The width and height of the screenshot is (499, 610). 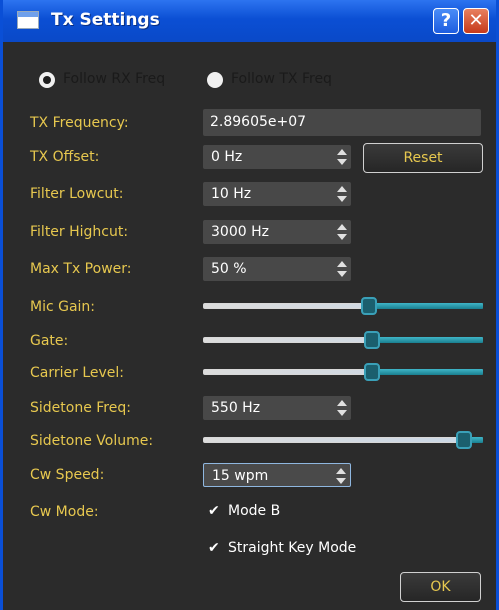 What do you see at coordinates (77, 373) in the screenshot?
I see `carrier-level-label: Carrier Level:` at bounding box center [77, 373].